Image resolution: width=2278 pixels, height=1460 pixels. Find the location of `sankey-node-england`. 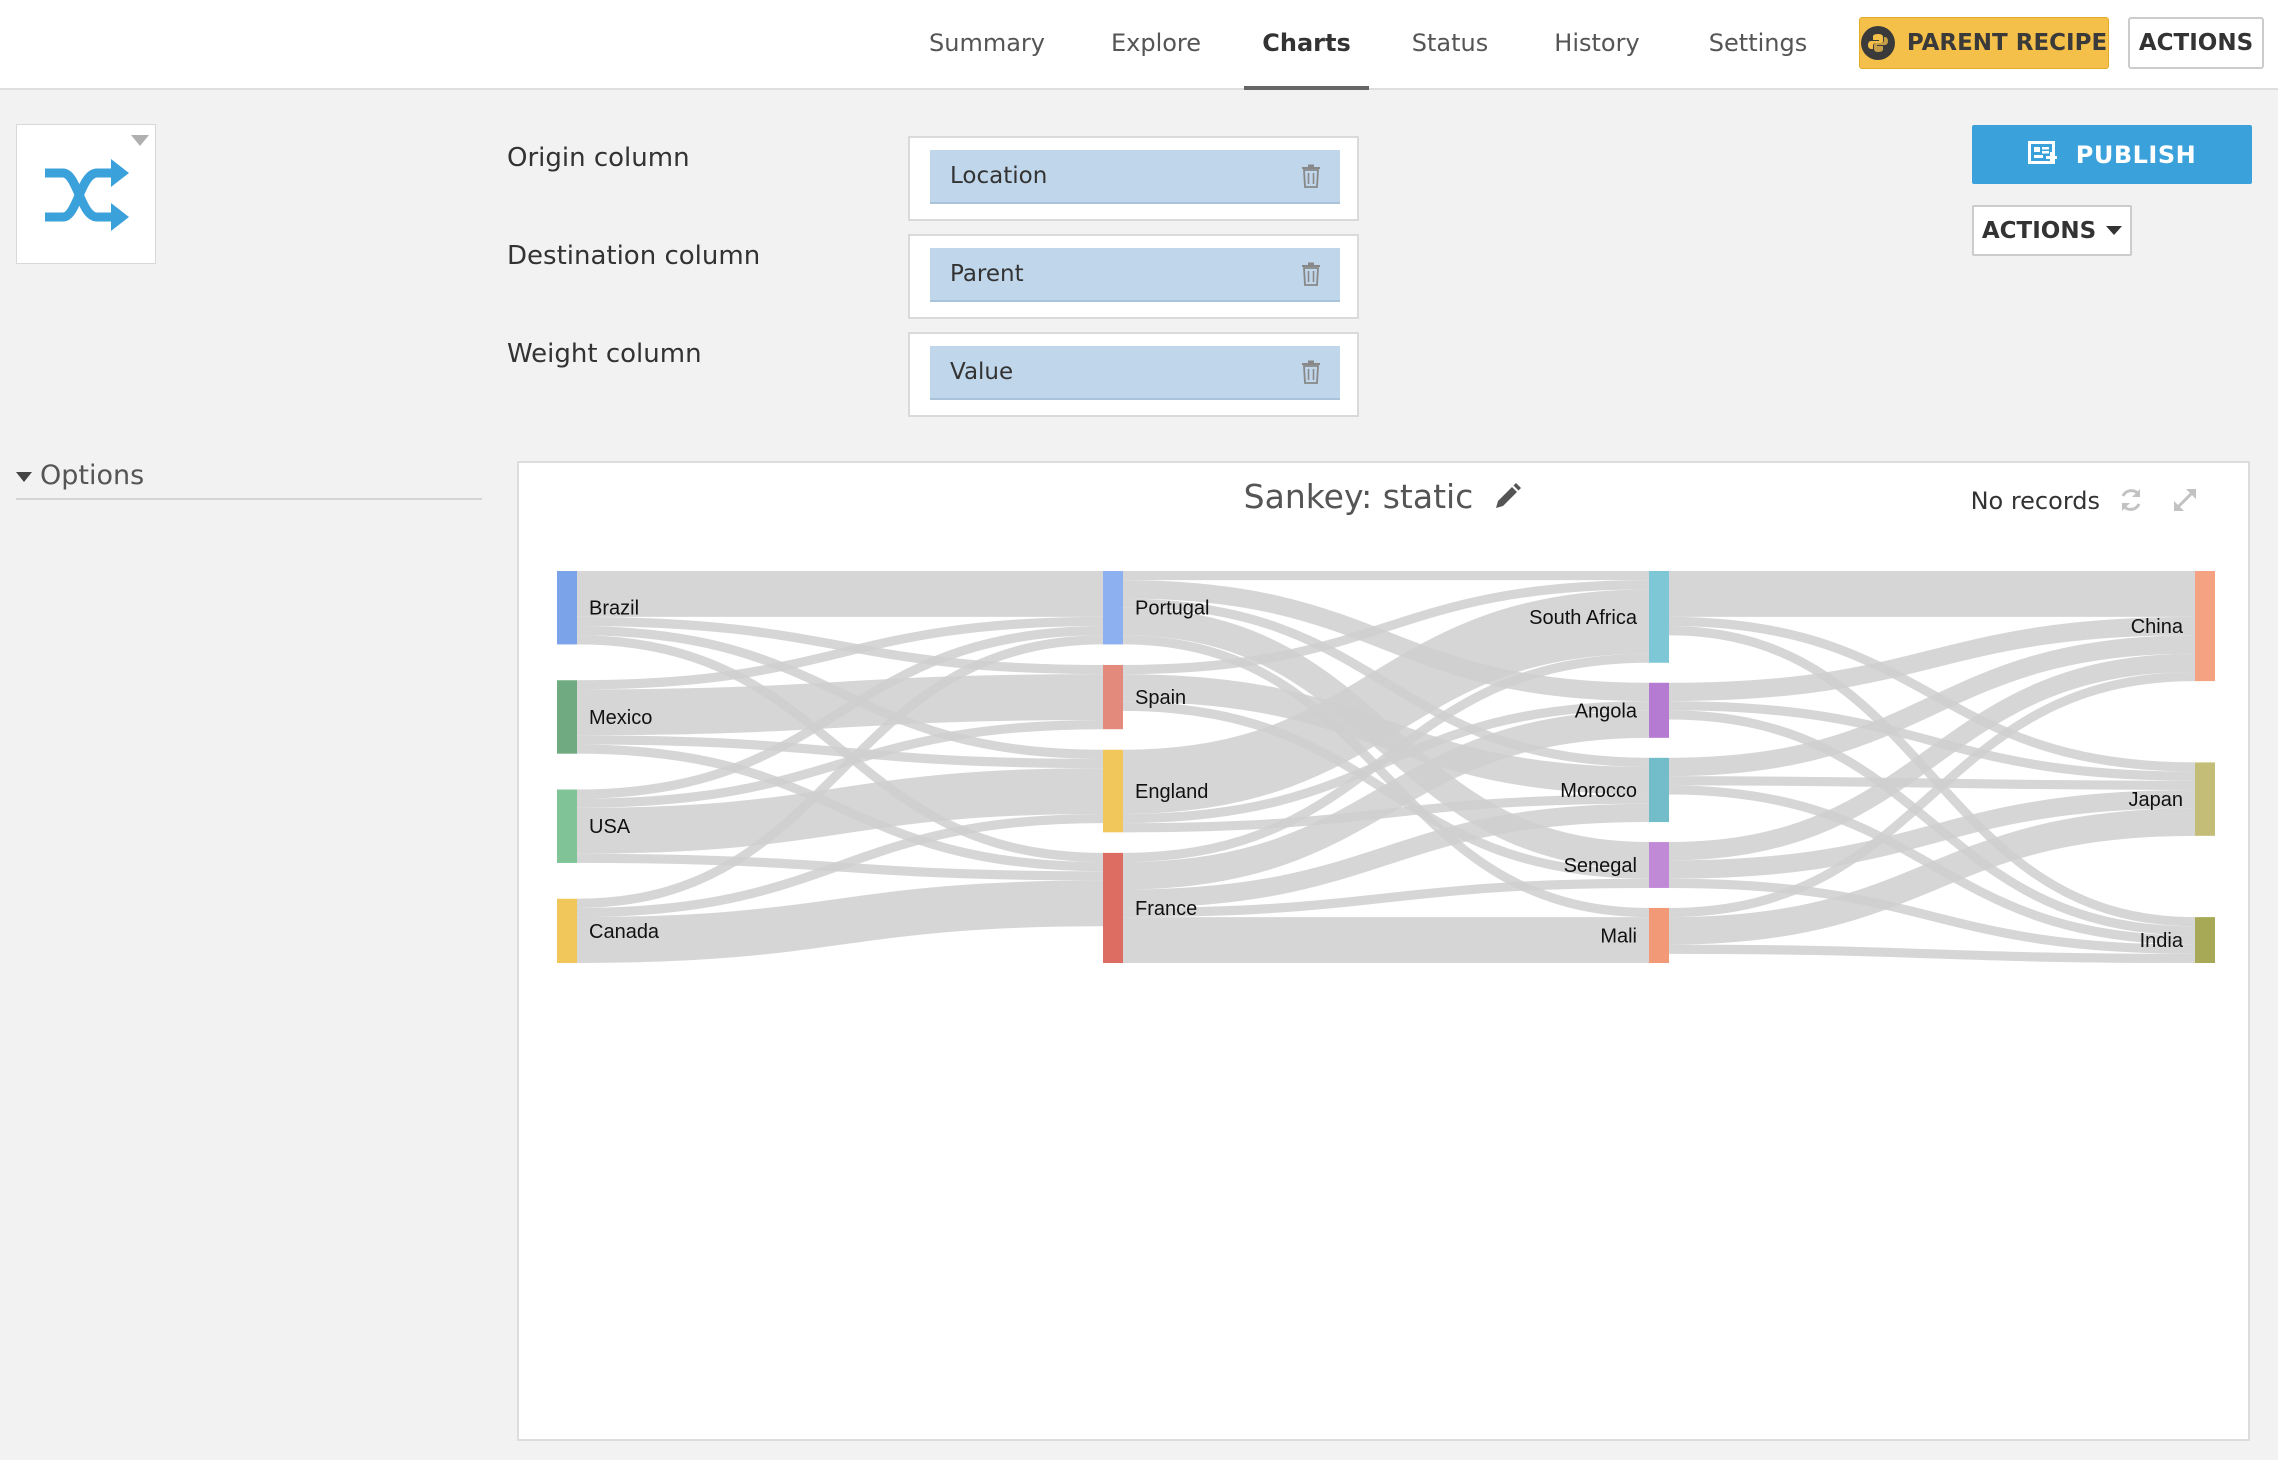

sankey-node-england is located at coordinates (1113, 791).